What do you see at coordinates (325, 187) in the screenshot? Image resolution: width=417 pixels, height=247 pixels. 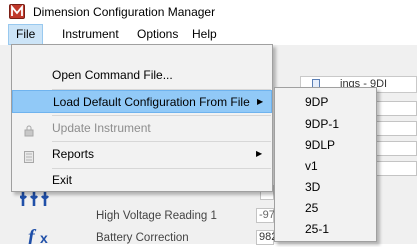 I see `submenu-item-3d: 3D` at bounding box center [325, 187].